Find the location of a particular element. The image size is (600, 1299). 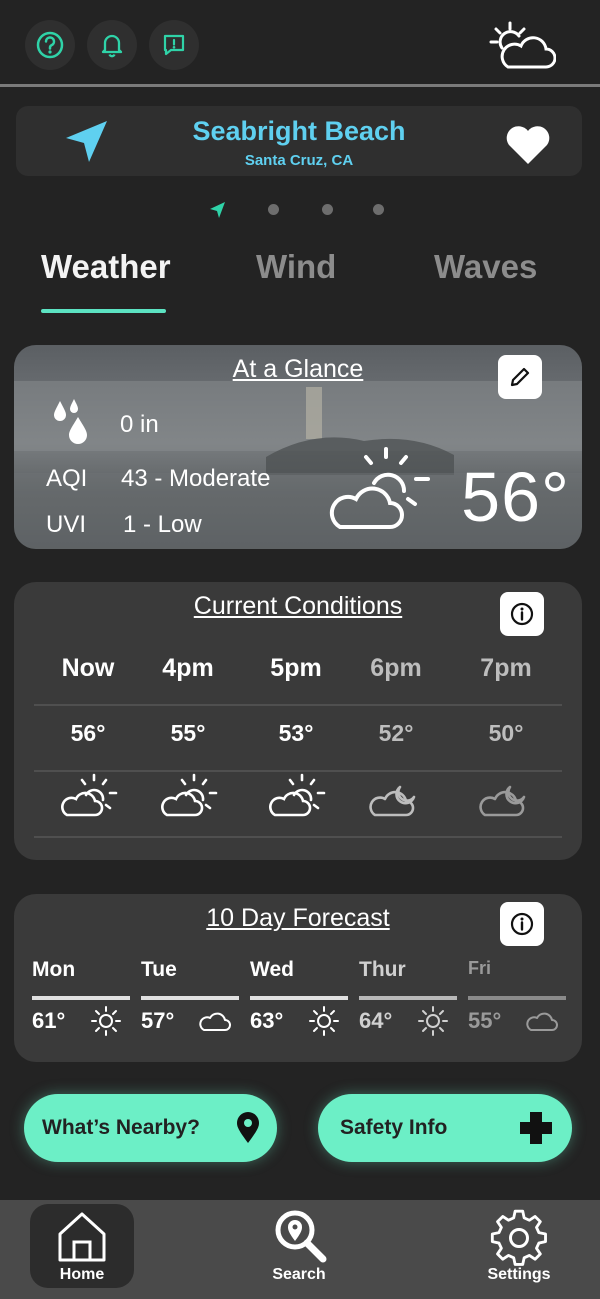

hour-label: Now is located at coordinates (88, 668).